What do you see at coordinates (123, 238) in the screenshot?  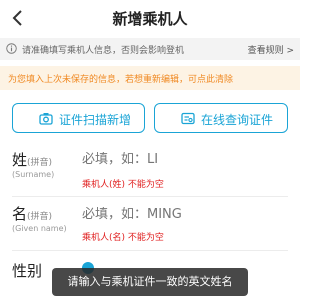 I see `given-name-error: 乘机人(名) 不能为空` at bounding box center [123, 238].